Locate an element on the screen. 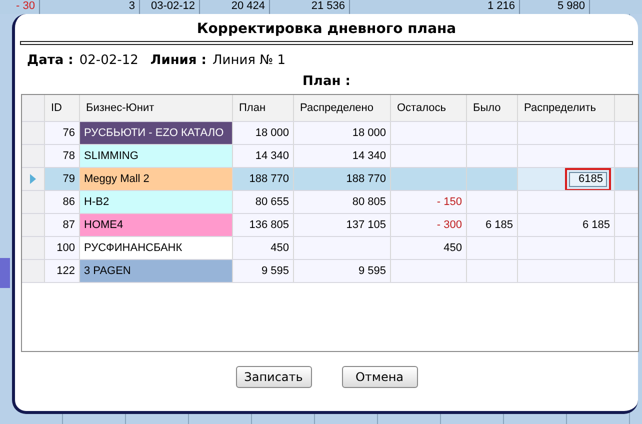  table-row: 79 Meggy Mall 2 188 770 188 770 6185 is located at coordinates (330, 179).